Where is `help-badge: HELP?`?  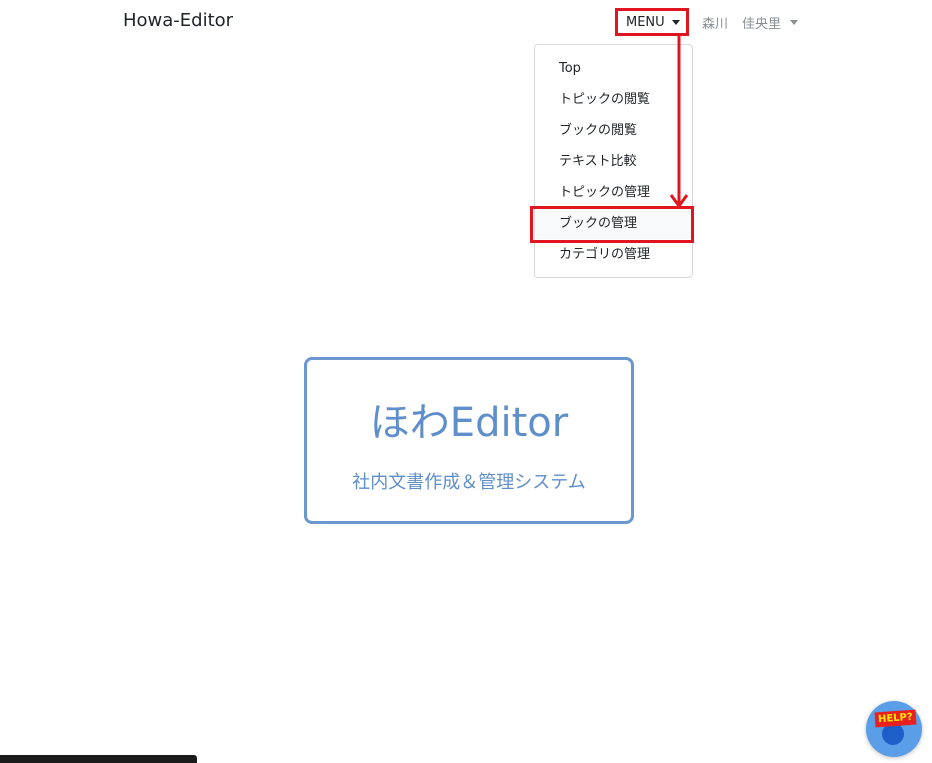
help-badge: HELP? is located at coordinates (895, 718).